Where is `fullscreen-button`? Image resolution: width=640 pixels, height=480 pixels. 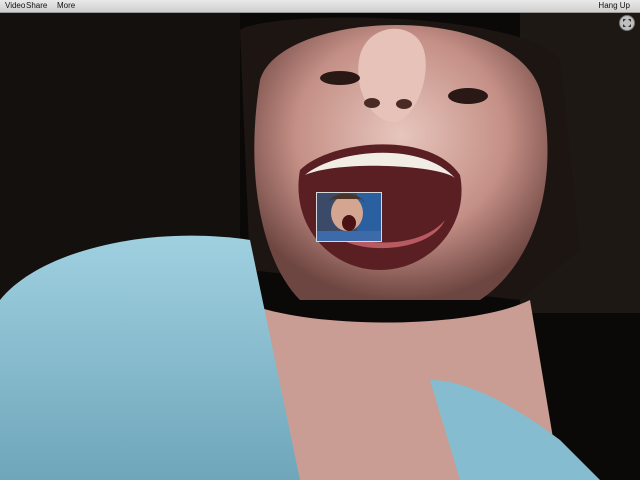
fullscreen-button is located at coordinates (627, 23).